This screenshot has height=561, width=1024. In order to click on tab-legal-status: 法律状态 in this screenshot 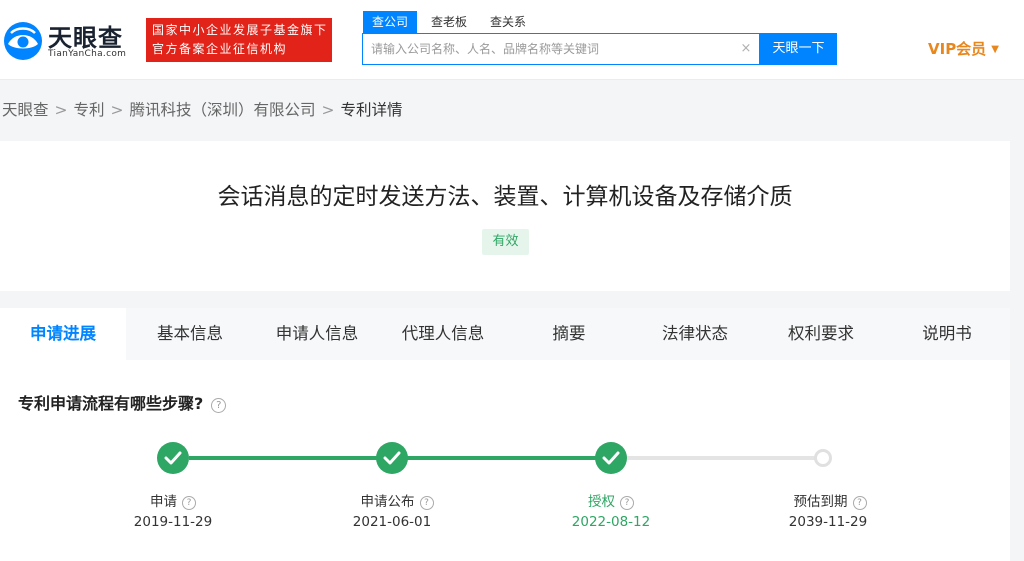, I will do `click(695, 334)`.